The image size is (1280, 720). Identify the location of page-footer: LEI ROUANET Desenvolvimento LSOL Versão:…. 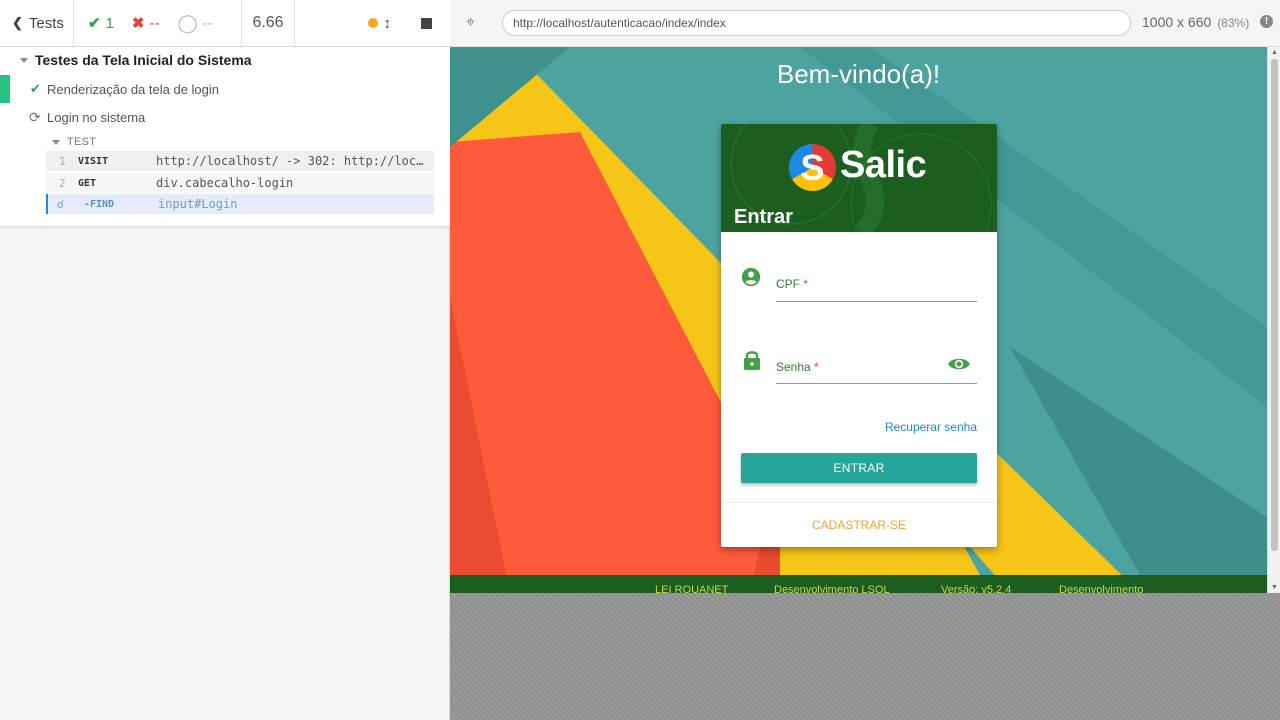
(858, 584).